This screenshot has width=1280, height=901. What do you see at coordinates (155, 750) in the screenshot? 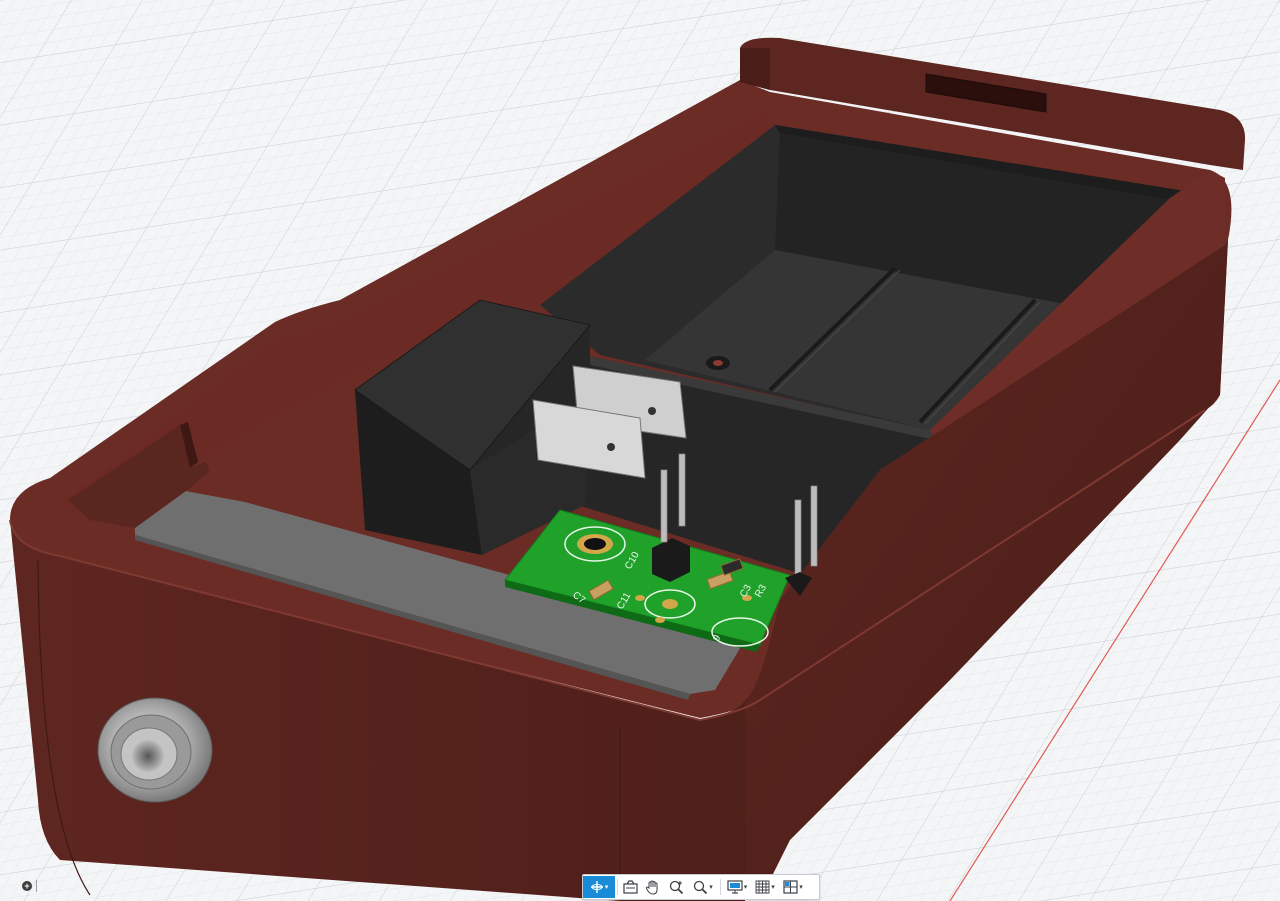
I see `bearing` at bounding box center [155, 750].